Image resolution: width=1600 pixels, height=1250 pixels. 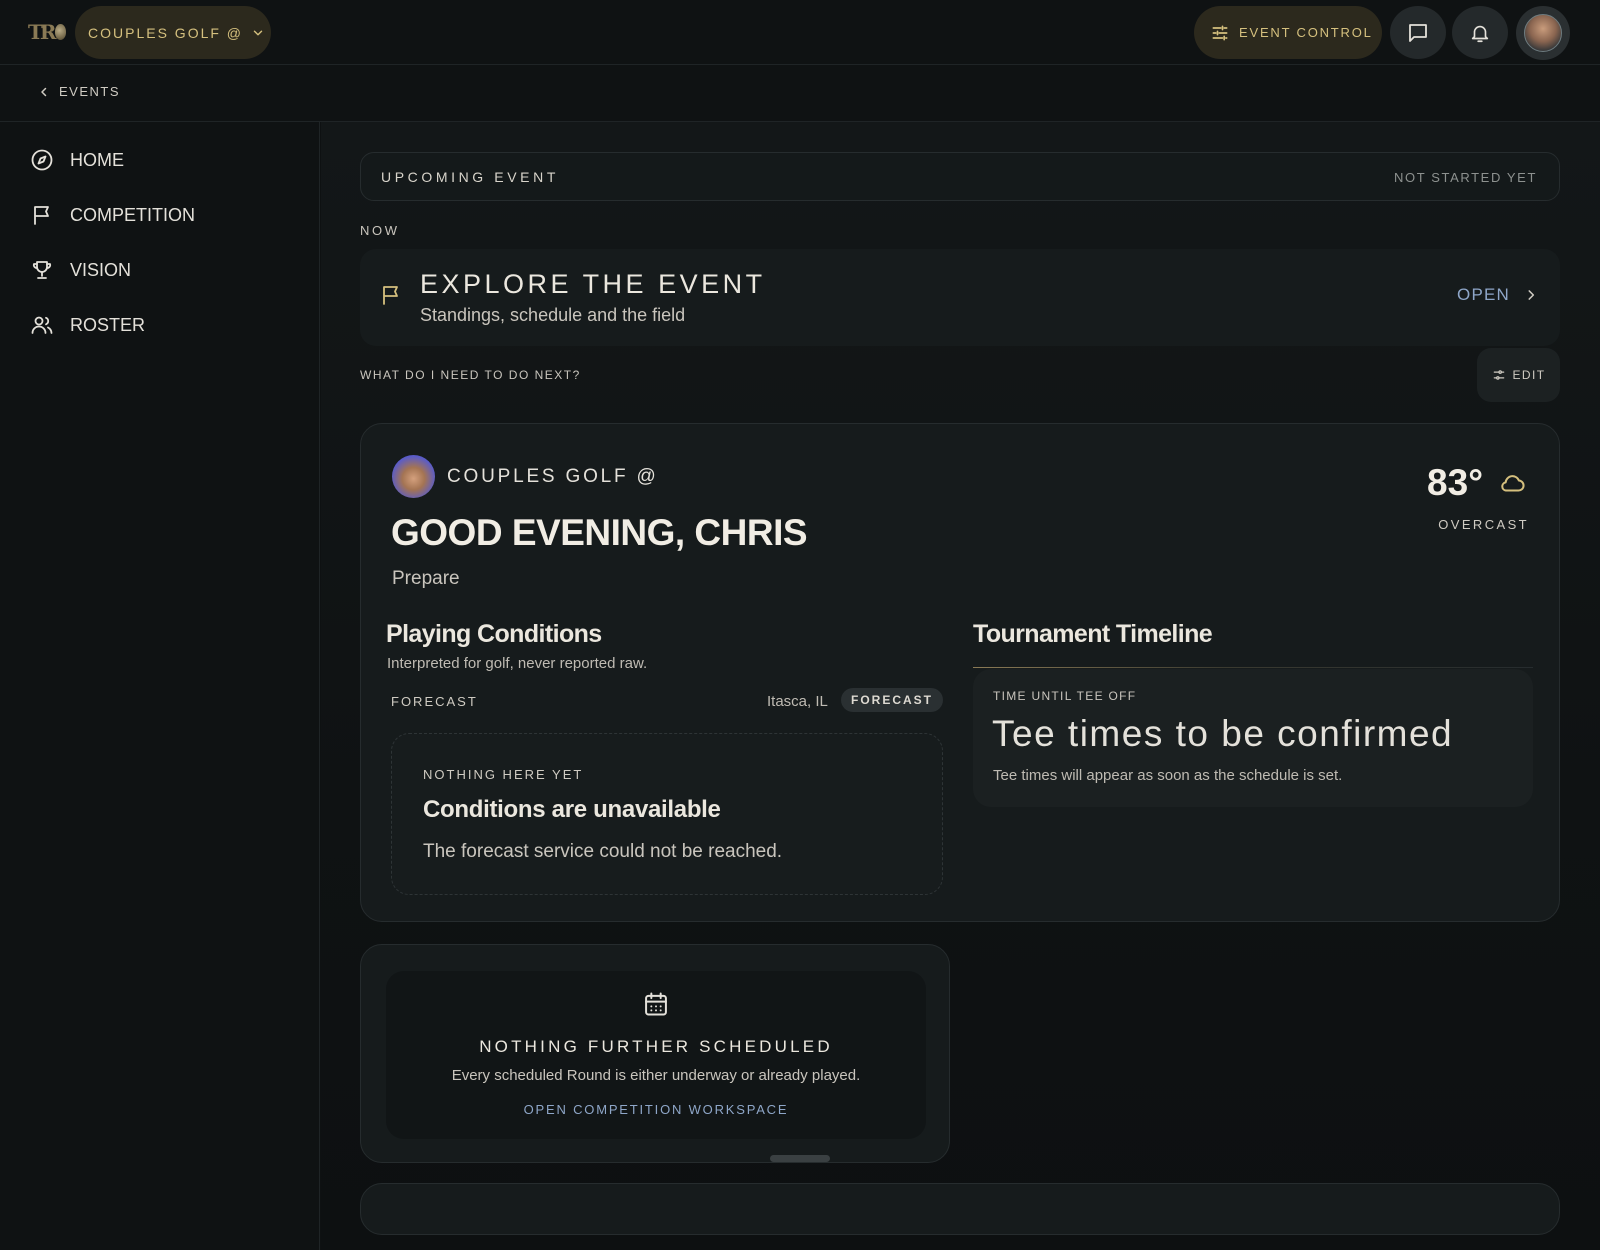 What do you see at coordinates (1483, 524) in the screenshot?
I see `weather-condition: OVERCAST` at bounding box center [1483, 524].